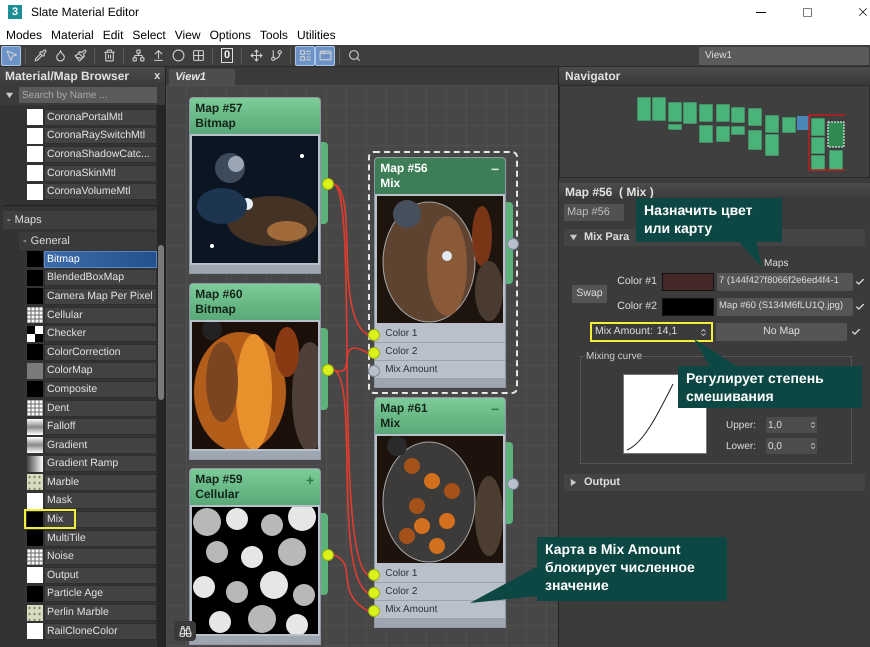 This screenshot has height=647, width=870. Describe the element at coordinates (138, 55) in the screenshot. I see `node-tree-icon` at that location.